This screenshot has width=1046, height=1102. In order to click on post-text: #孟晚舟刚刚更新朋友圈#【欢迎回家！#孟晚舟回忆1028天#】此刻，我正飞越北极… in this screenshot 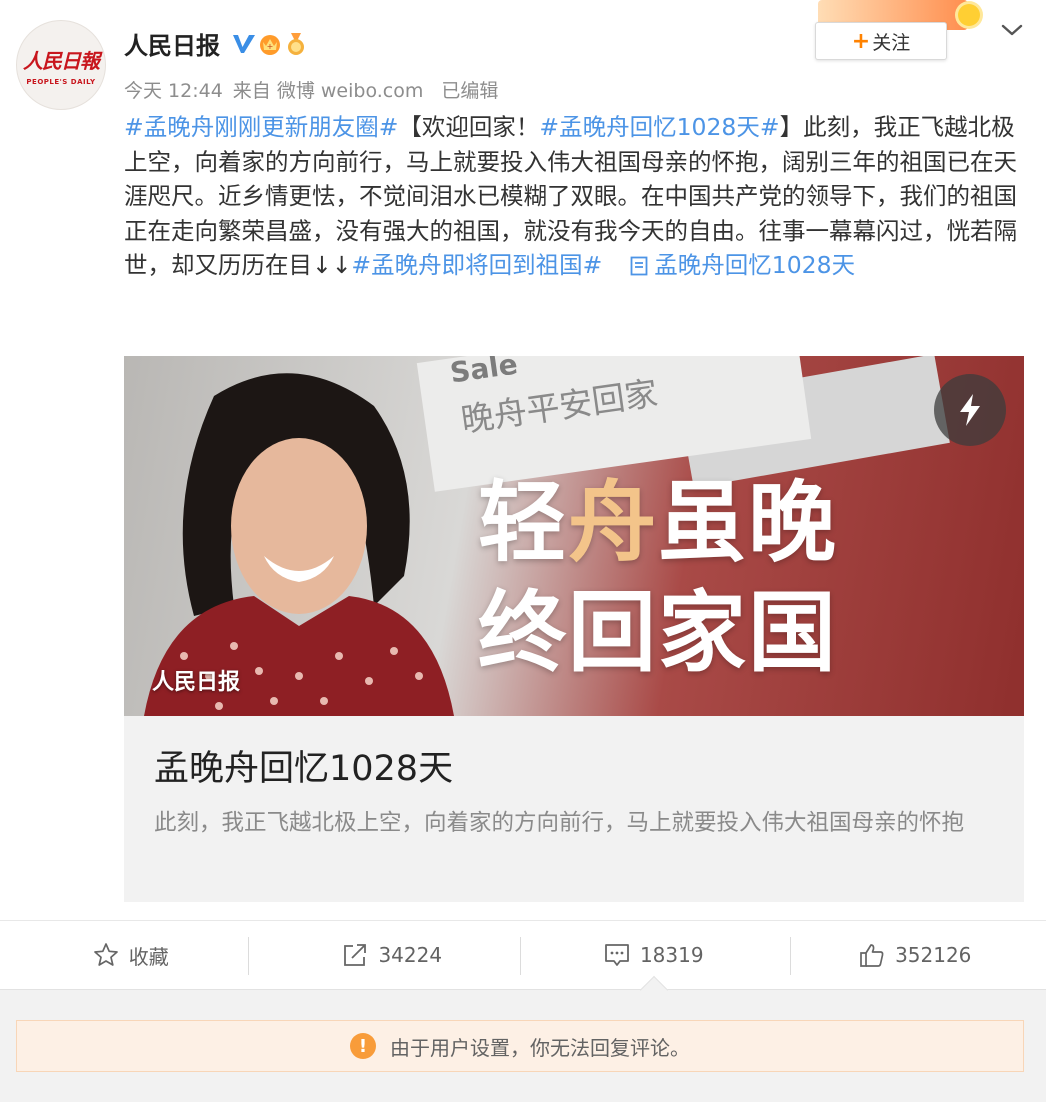, I will do `click(574, 196)`.